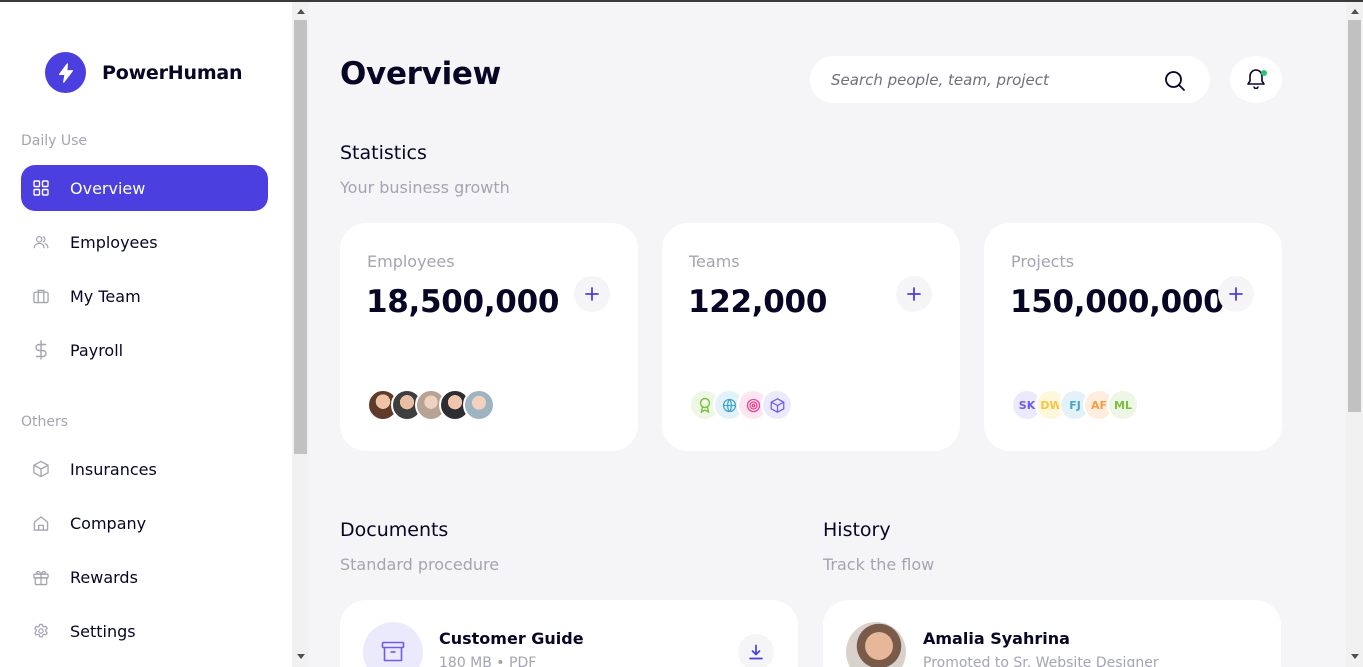 The image size is (1363, 667). I want to click on users-icon, so click(41, 242).